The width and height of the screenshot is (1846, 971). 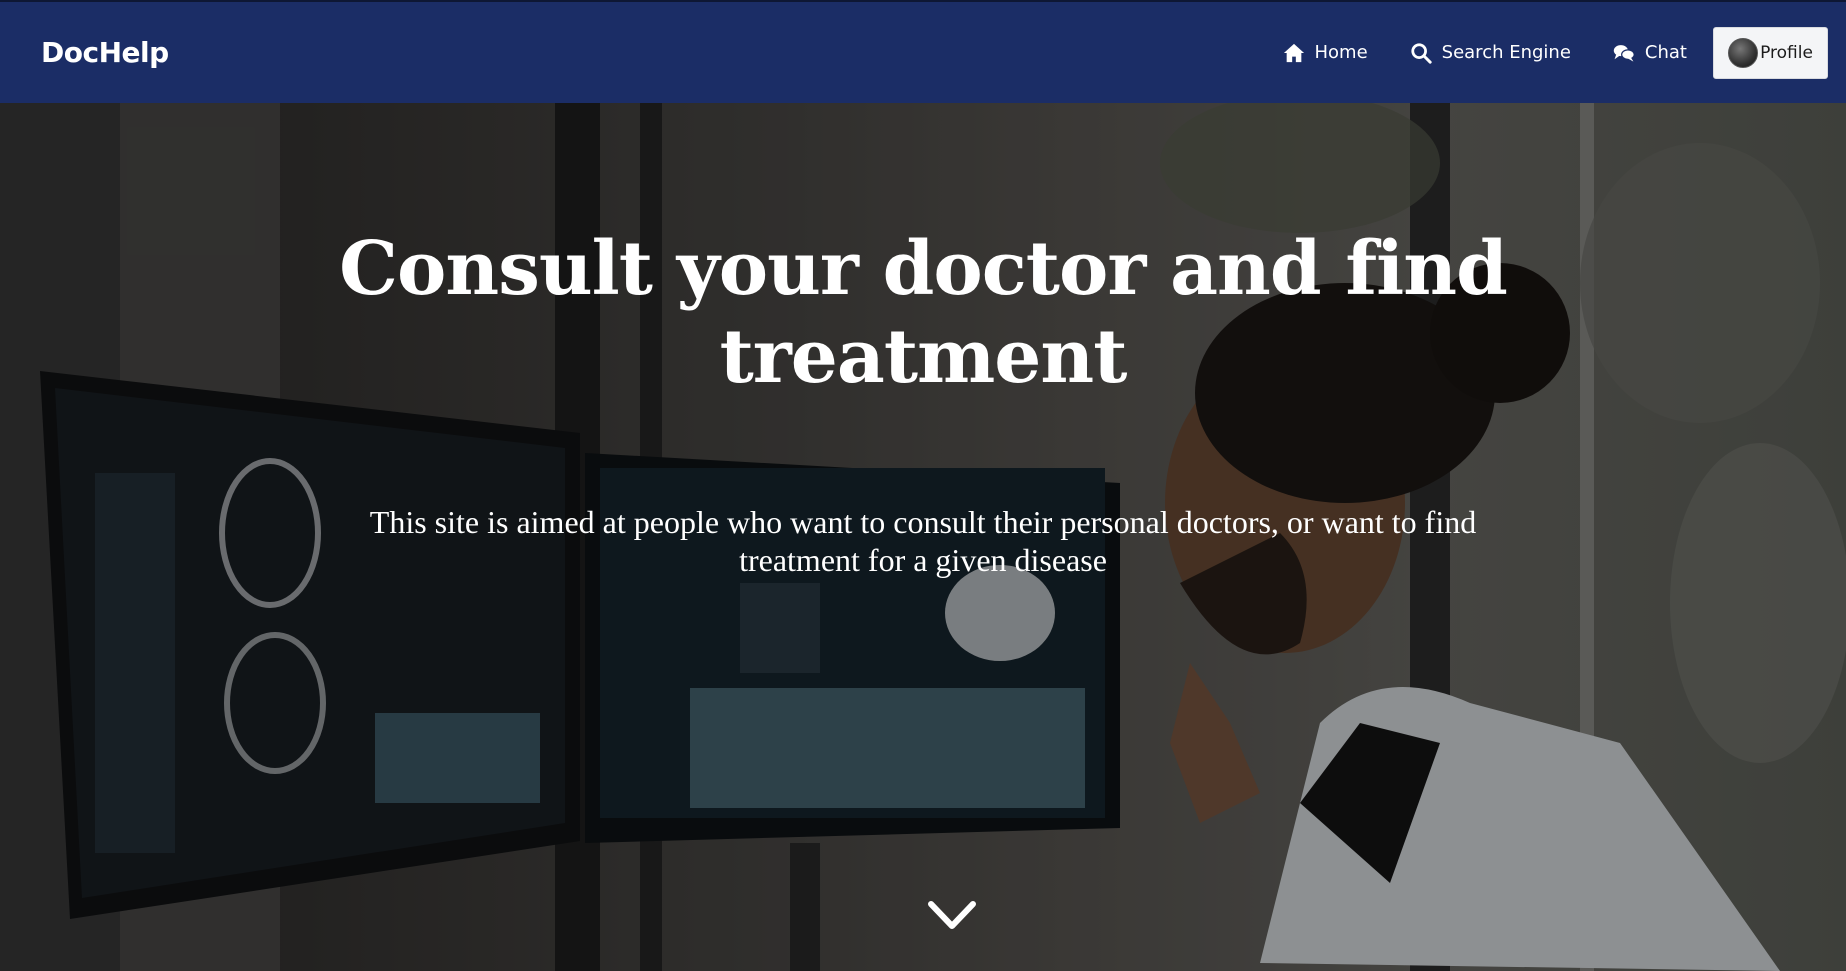 I want to click on nav-home-link: Home, so click(x=1325, y=53).